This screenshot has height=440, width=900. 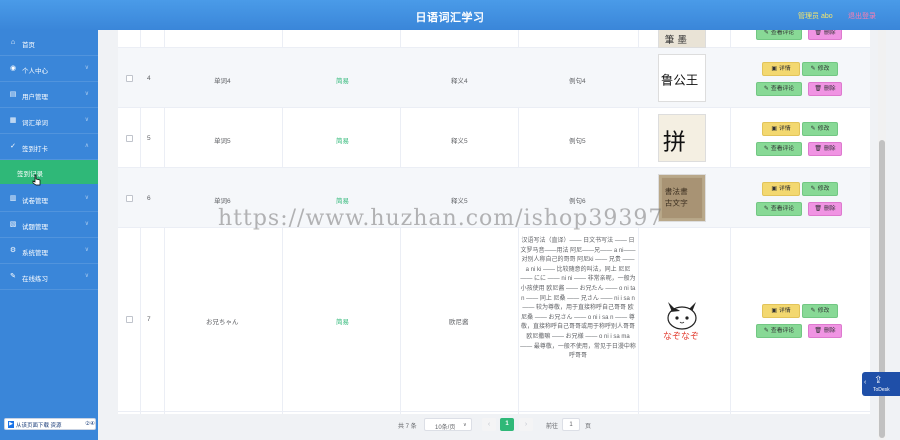 I want to click on current-page-button: 1, so click(x=507, y=424).